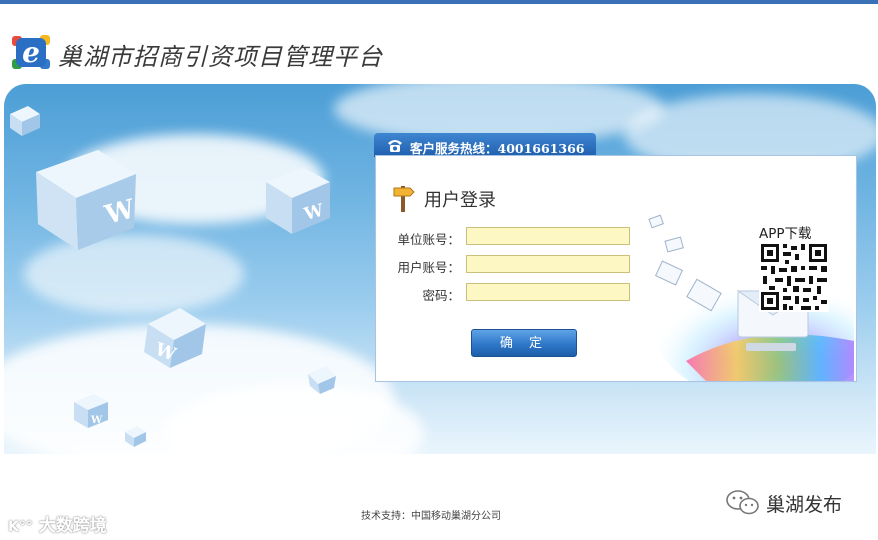  I want to click on platform-logo-icon: e, so click(31, 52).